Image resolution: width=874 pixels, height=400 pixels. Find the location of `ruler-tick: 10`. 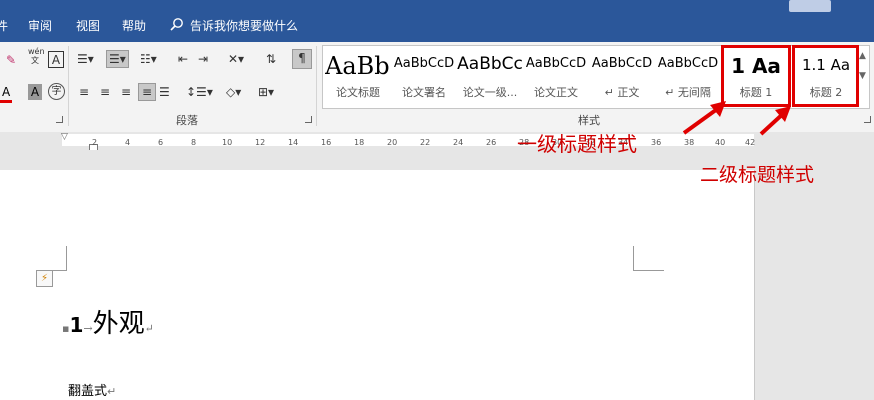

ruler-tick: 10 is located at coordinates (227, 142).